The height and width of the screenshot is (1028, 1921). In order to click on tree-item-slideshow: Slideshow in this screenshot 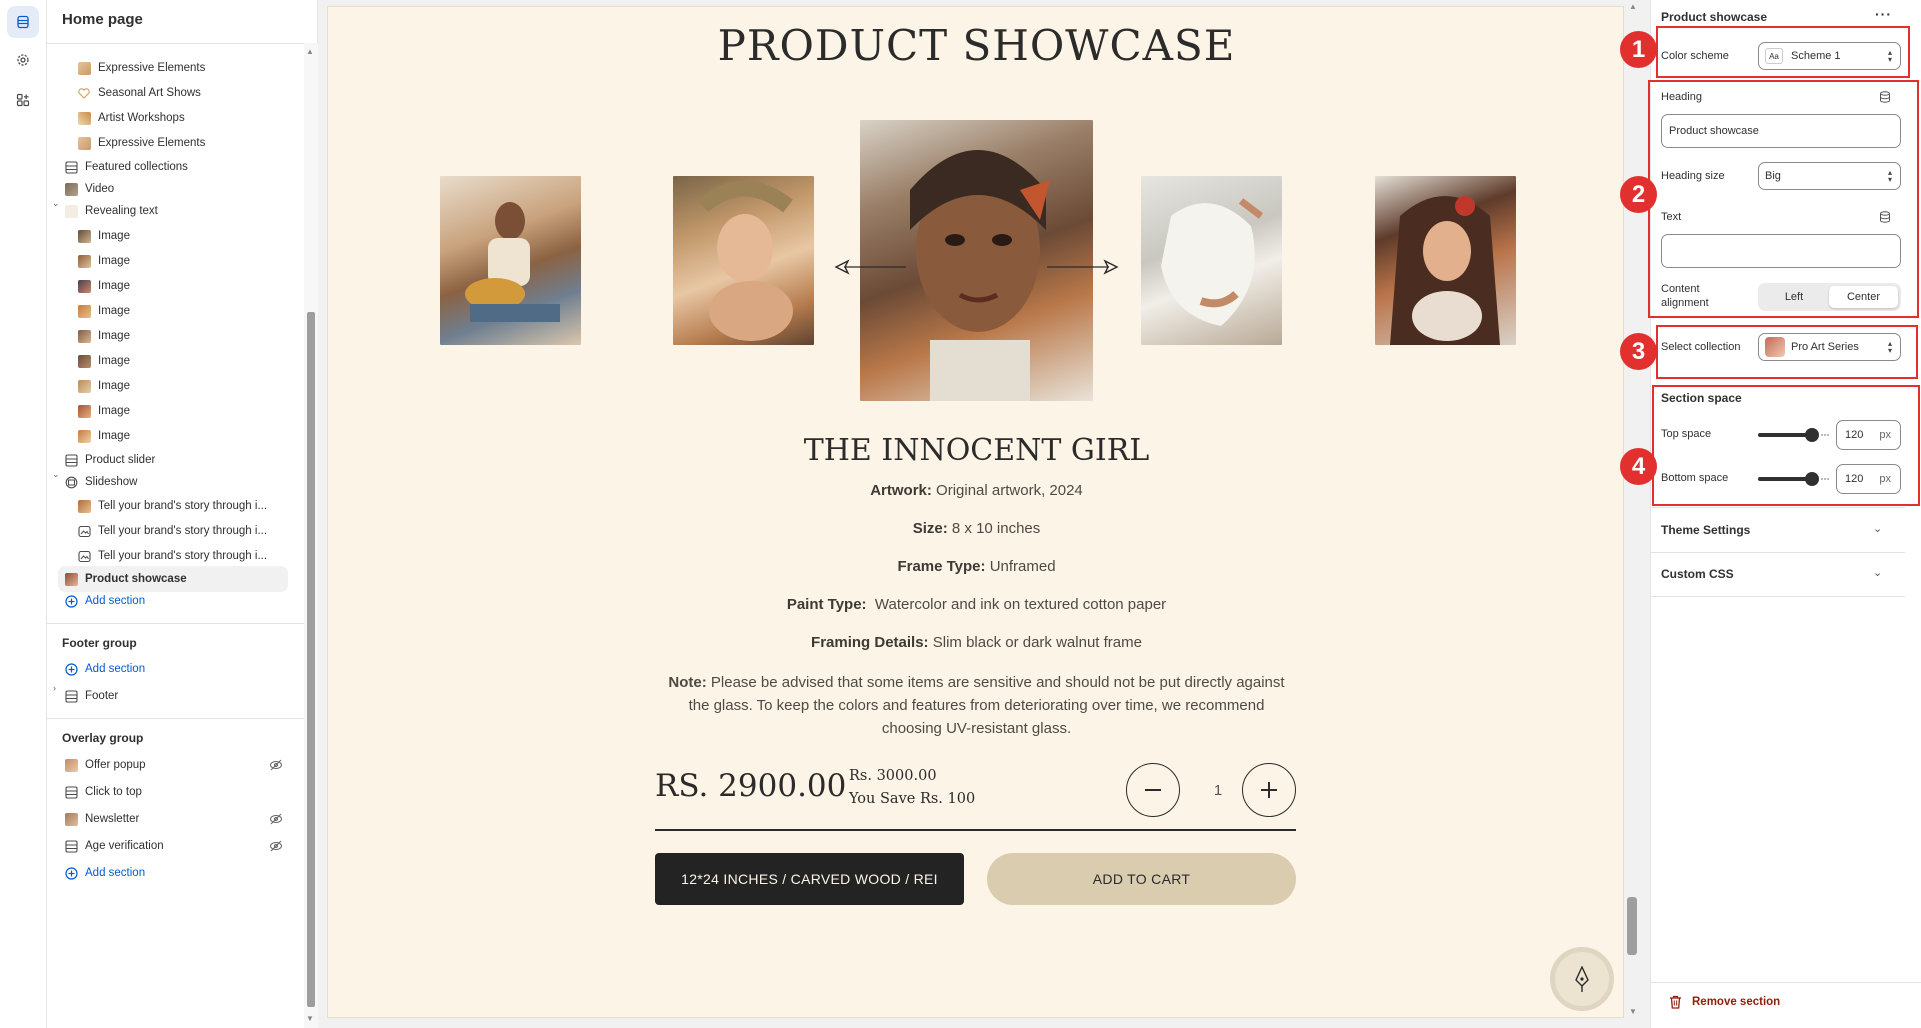, I will do `click(171, 482)`.